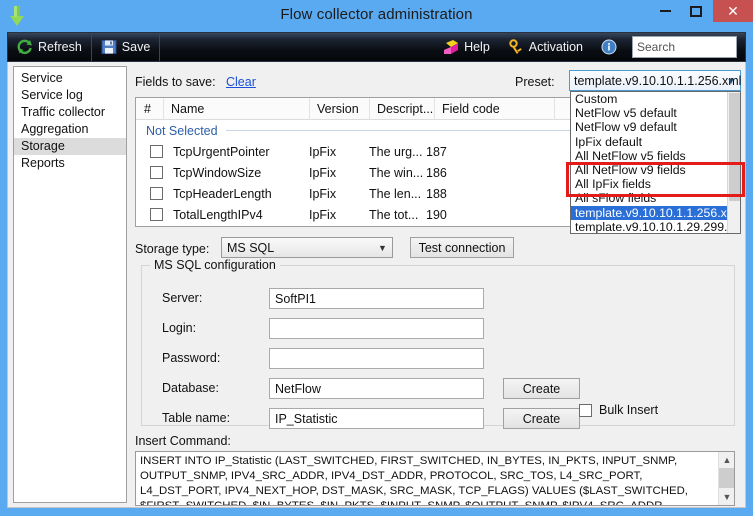 Image resolution: width=753 pixels, height=516 pixels. Describe the element at coordinates (658, 80) in the screenshot. I see `preset-selected-value: template.v9.10.10.1.1.256.xml` at that location.